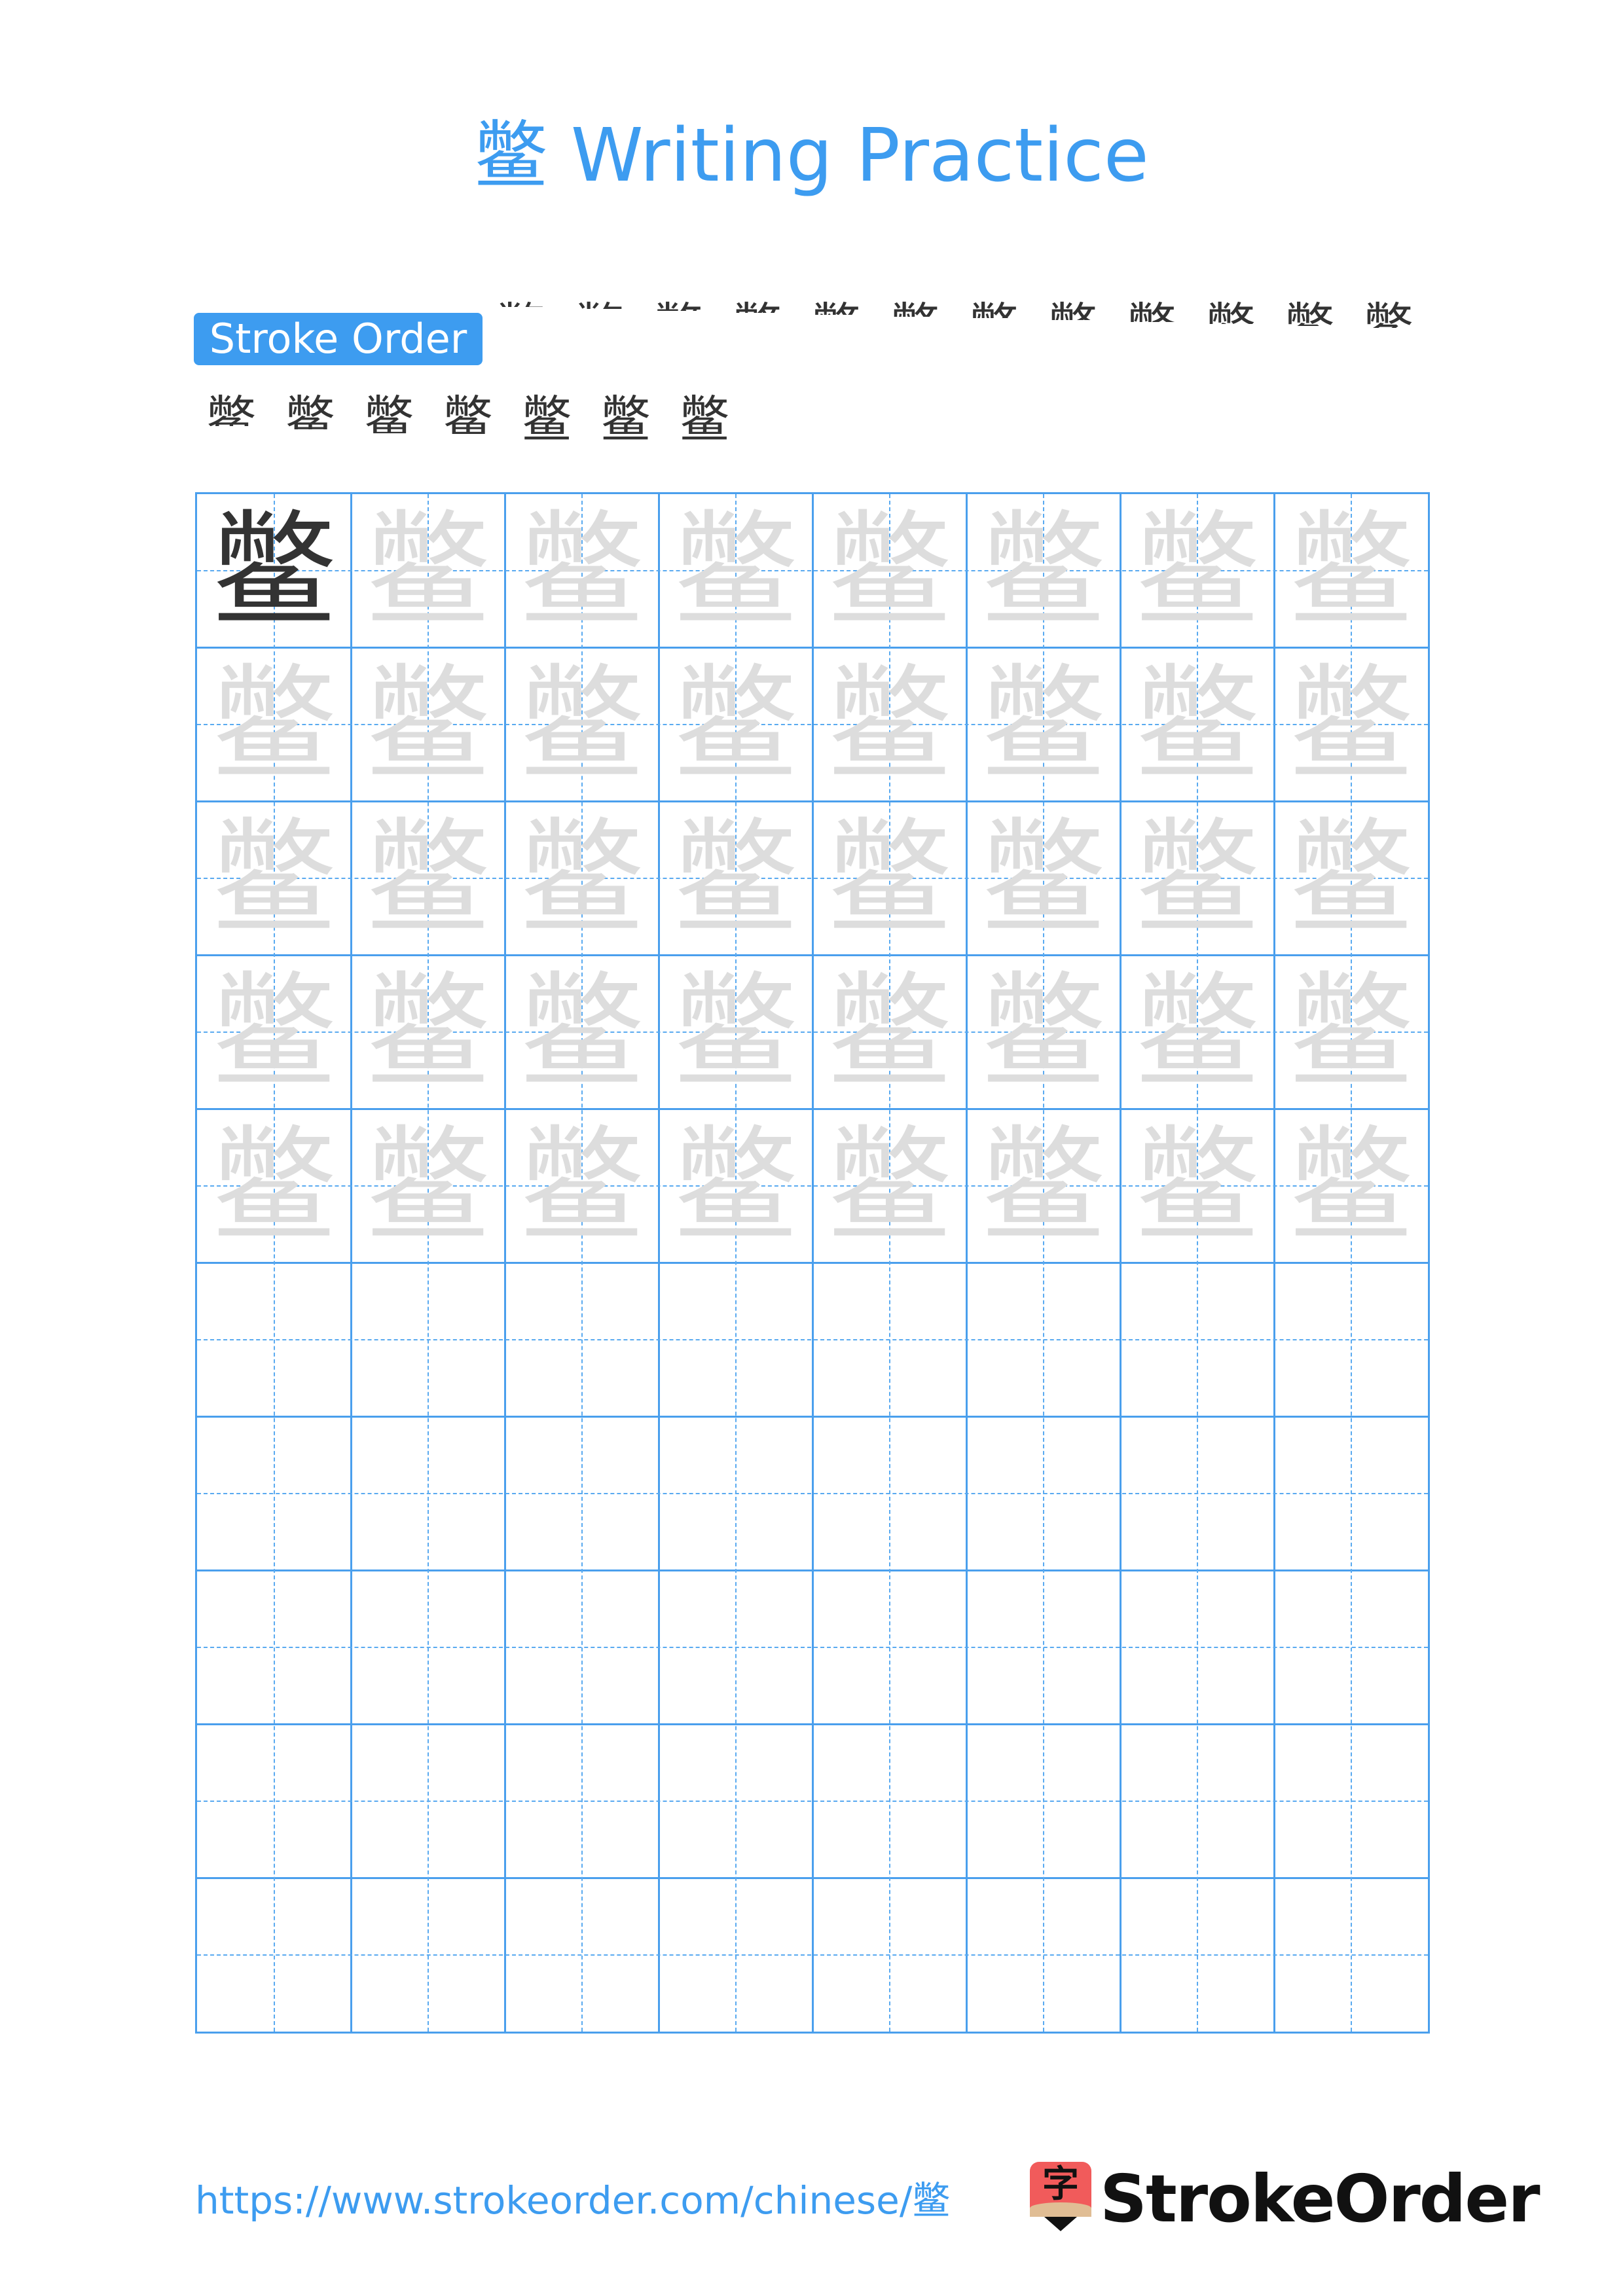 Image resolution: width=1623 pixels, height=2296 pixels. What do you see at coordinates (547, 419) in the screenshot?
I see `stroke-step-17: 鳖` at bounding box center [547, 419].